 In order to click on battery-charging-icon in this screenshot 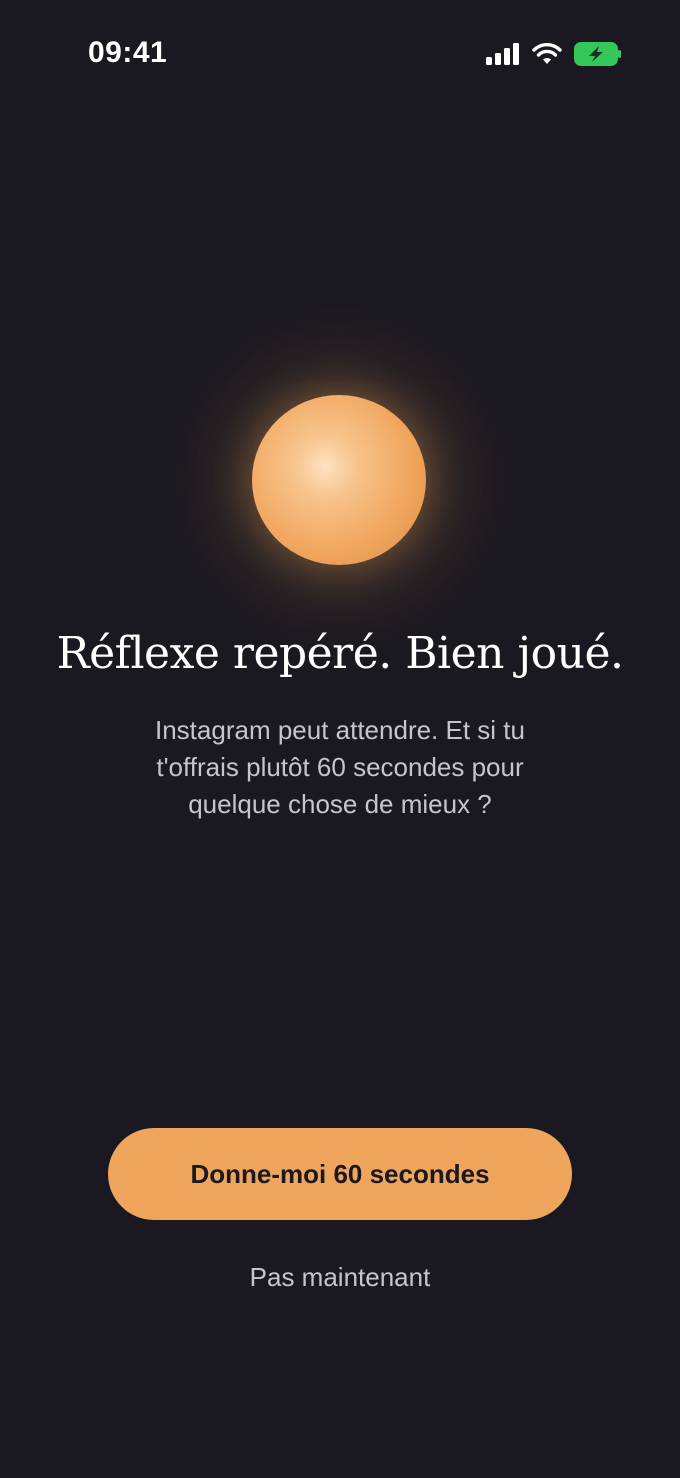, I will do `click(598, 54)`.